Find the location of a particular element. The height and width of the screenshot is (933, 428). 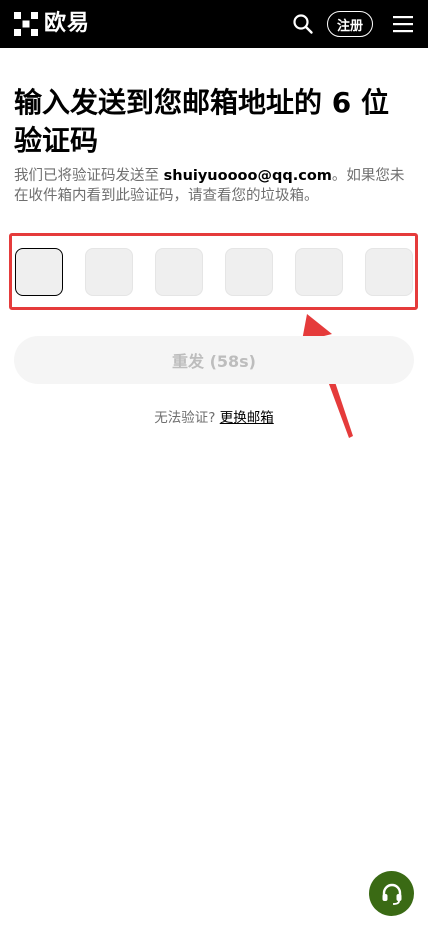

register-button: 注册 is located at coordinates (350, 24).